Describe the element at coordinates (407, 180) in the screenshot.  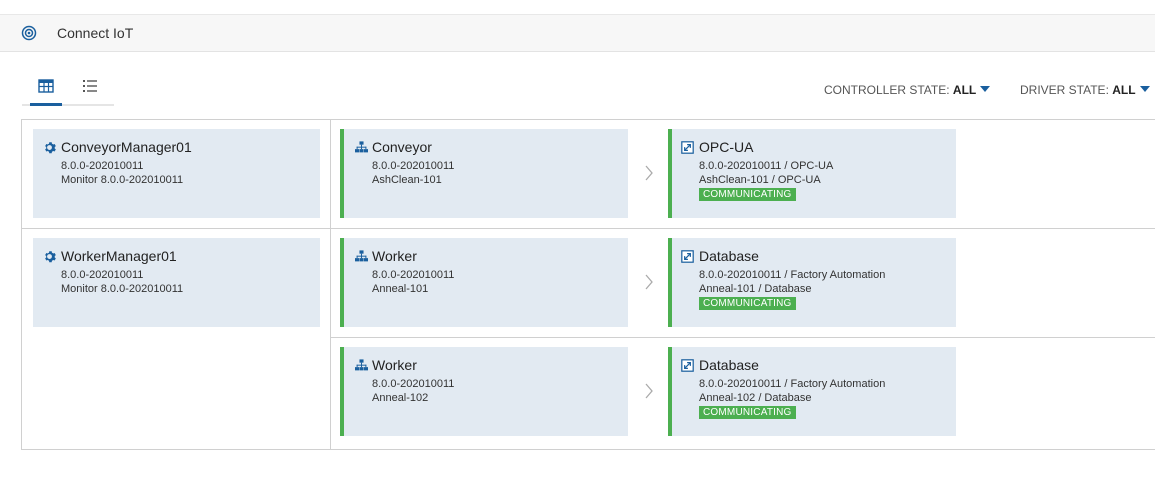
I see `controller-instance: AshClean-101` at that location.